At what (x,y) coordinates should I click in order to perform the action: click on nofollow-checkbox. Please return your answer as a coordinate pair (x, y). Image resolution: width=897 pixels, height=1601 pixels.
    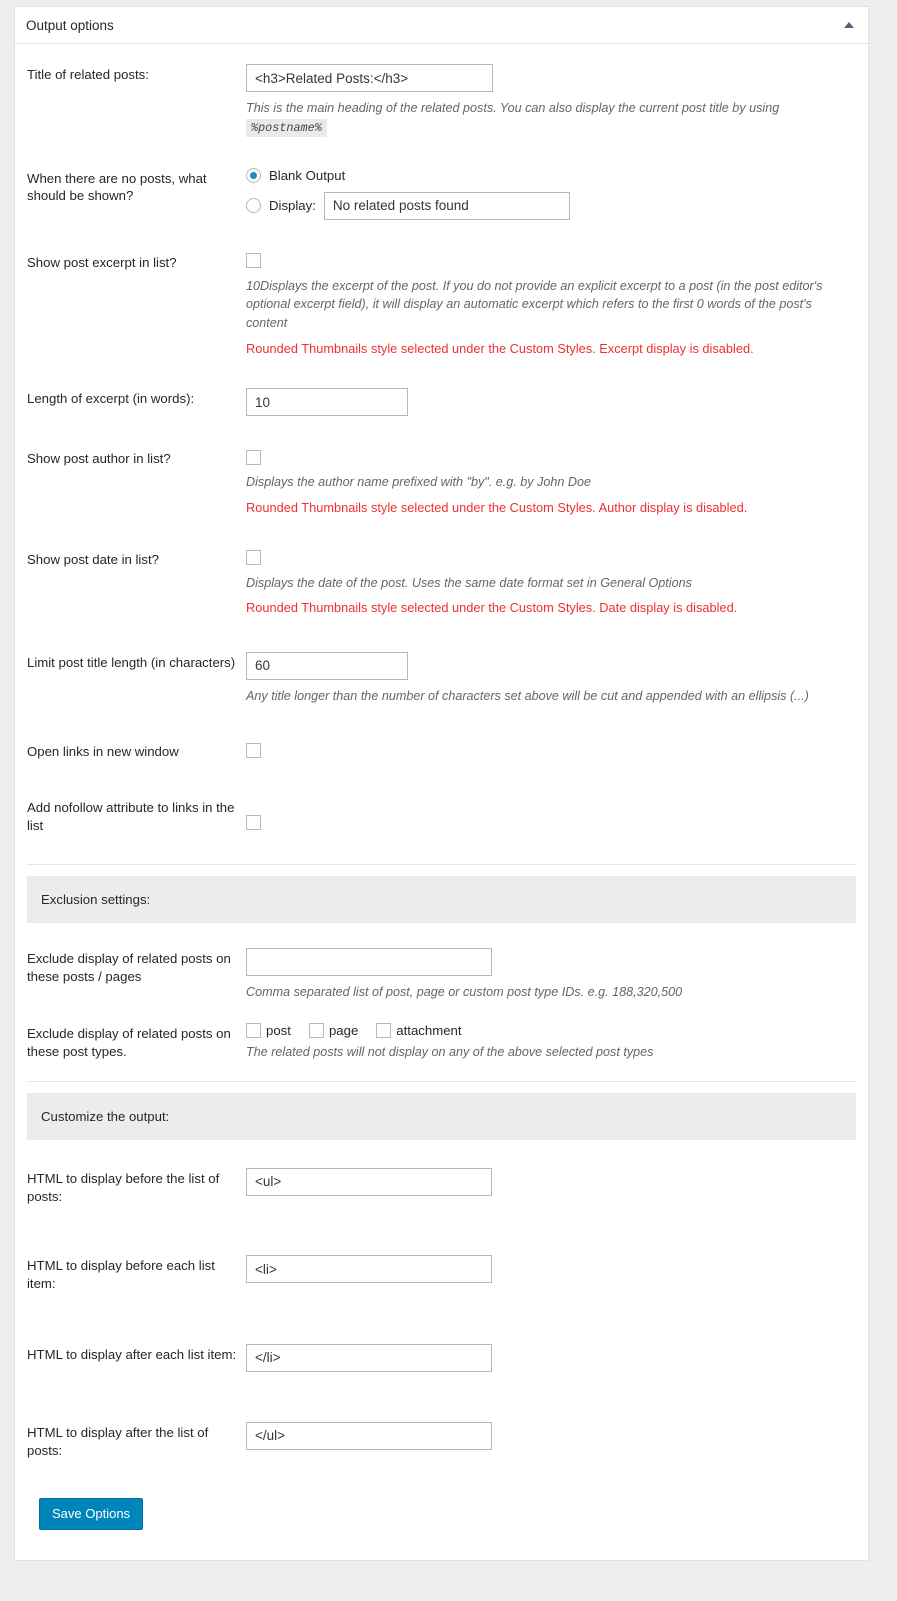
    Looking at the image, I should click on (253, 822).